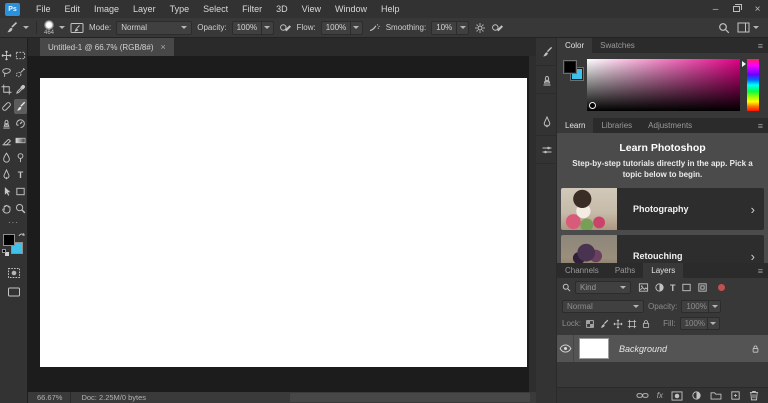 Image resolution: width=768 pixels, height=403 pixels. I want to click on menu-3d: 3D, so click(282, 9).